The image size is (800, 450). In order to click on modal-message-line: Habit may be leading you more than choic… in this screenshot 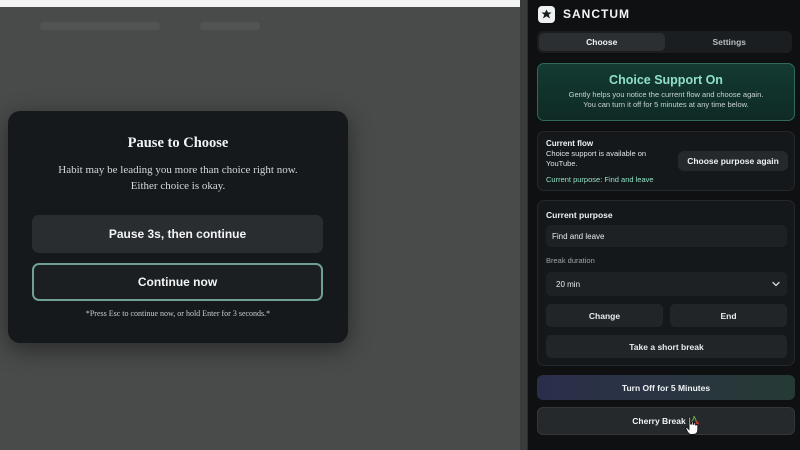, I will do `click(178, 170)`.